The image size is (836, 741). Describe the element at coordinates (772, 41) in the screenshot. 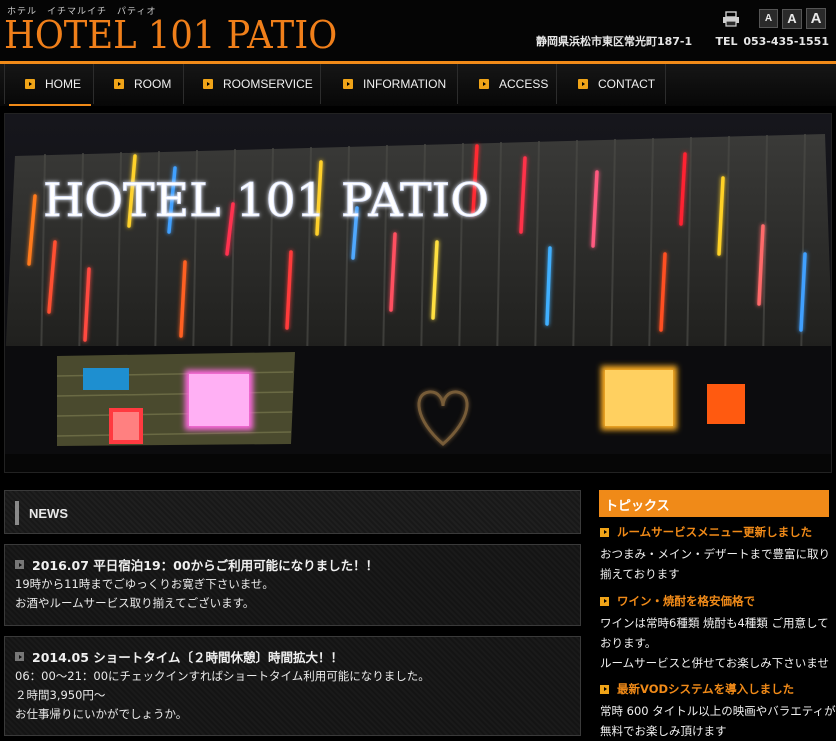

I see `header-tel: TEL 053-435-1551` at that location.